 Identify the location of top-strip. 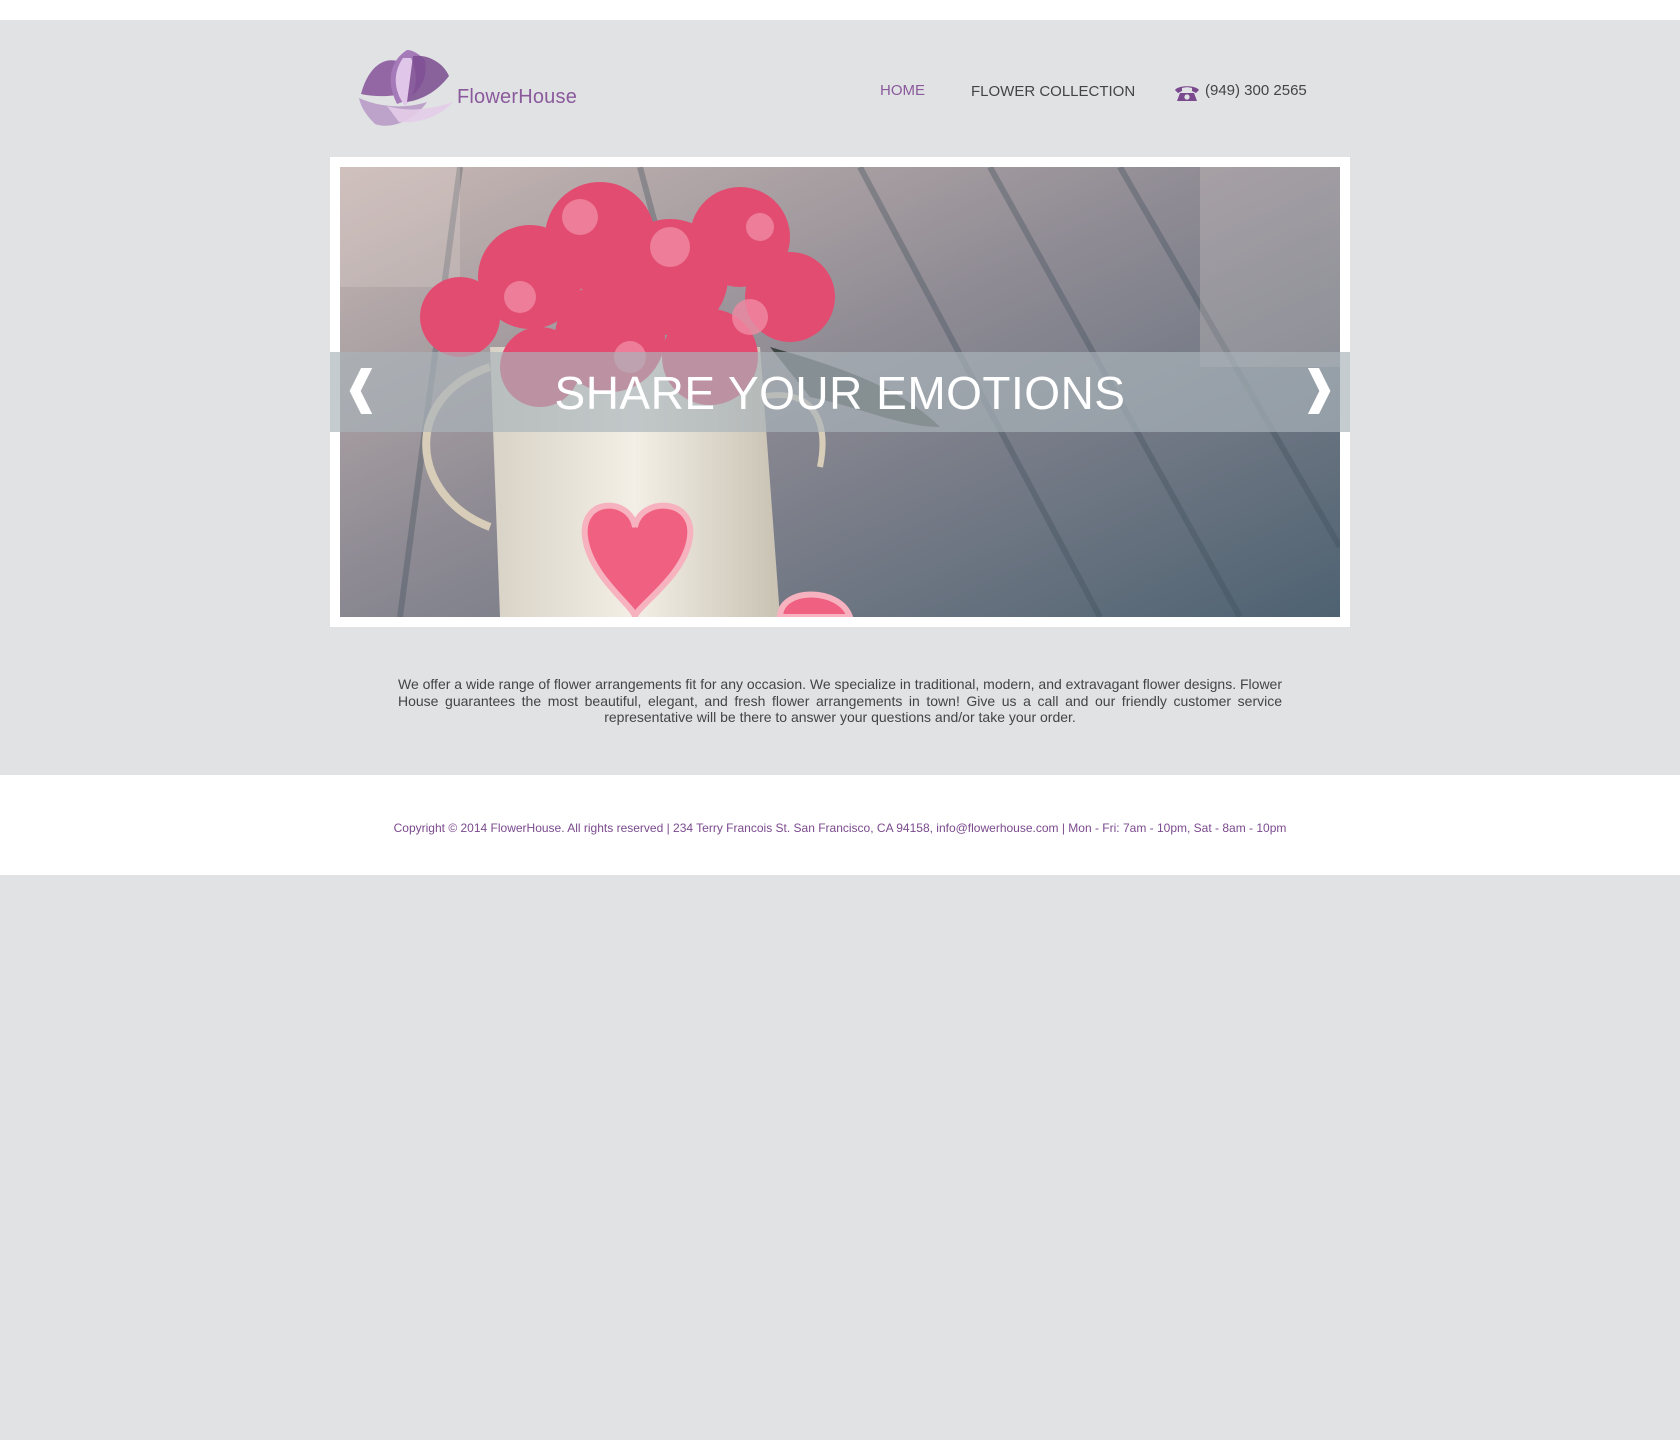
(840, 10).